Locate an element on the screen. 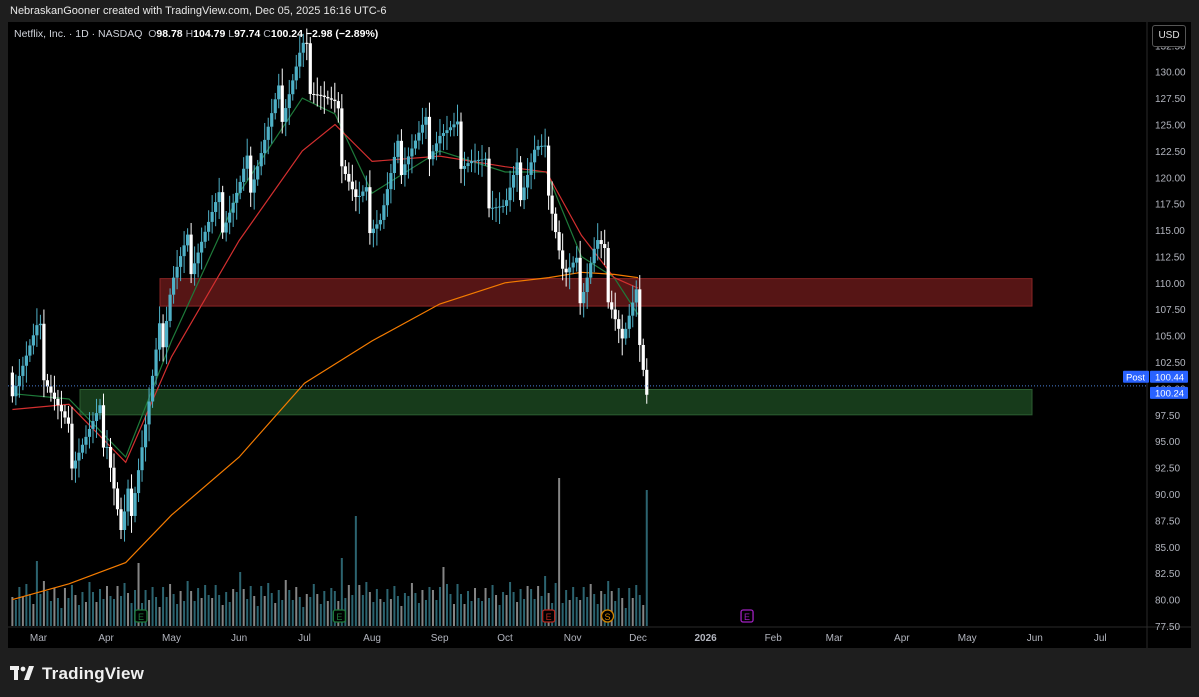  tradingview-logo-icon is located at coordinates (22, 673).